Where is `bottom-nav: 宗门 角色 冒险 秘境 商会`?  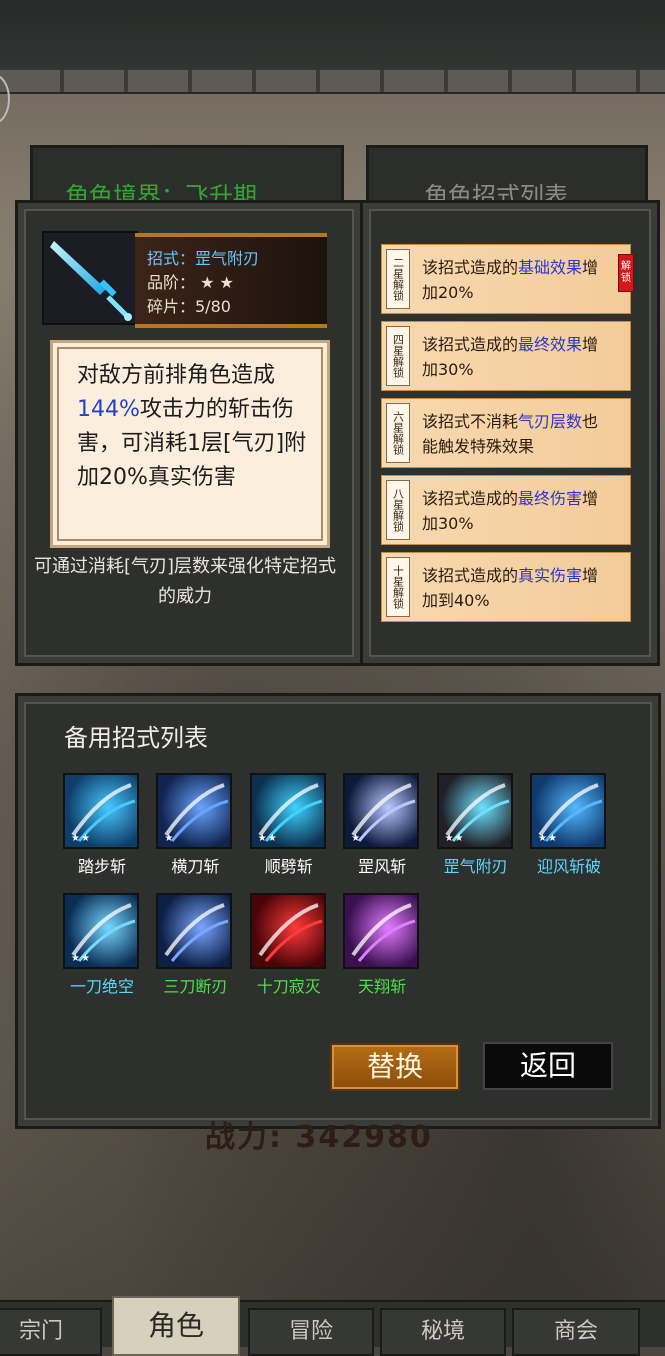
bottom-nav: 宗门 角色 冒险 秘境 商会 is located at coordinates (332, 1326).